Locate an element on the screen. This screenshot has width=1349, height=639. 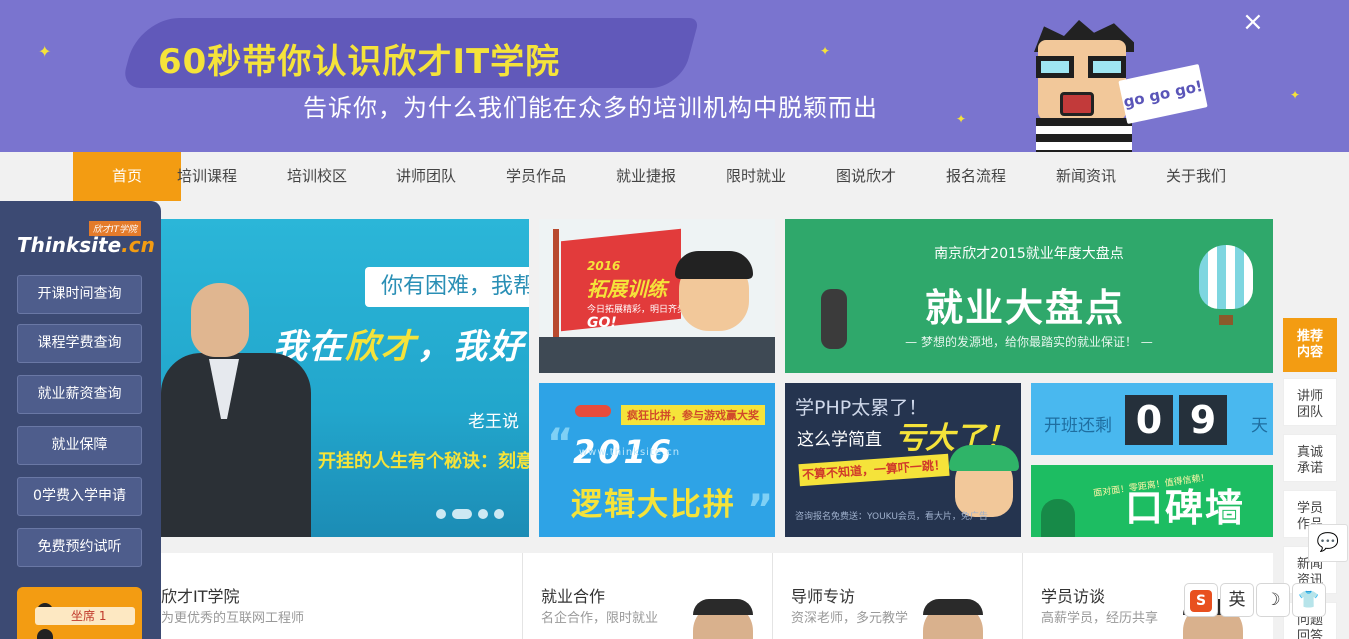
php-foot: 咨询报名免费送：YOUKU会员，看大片，免广告 is located at coordinates (891, 517).